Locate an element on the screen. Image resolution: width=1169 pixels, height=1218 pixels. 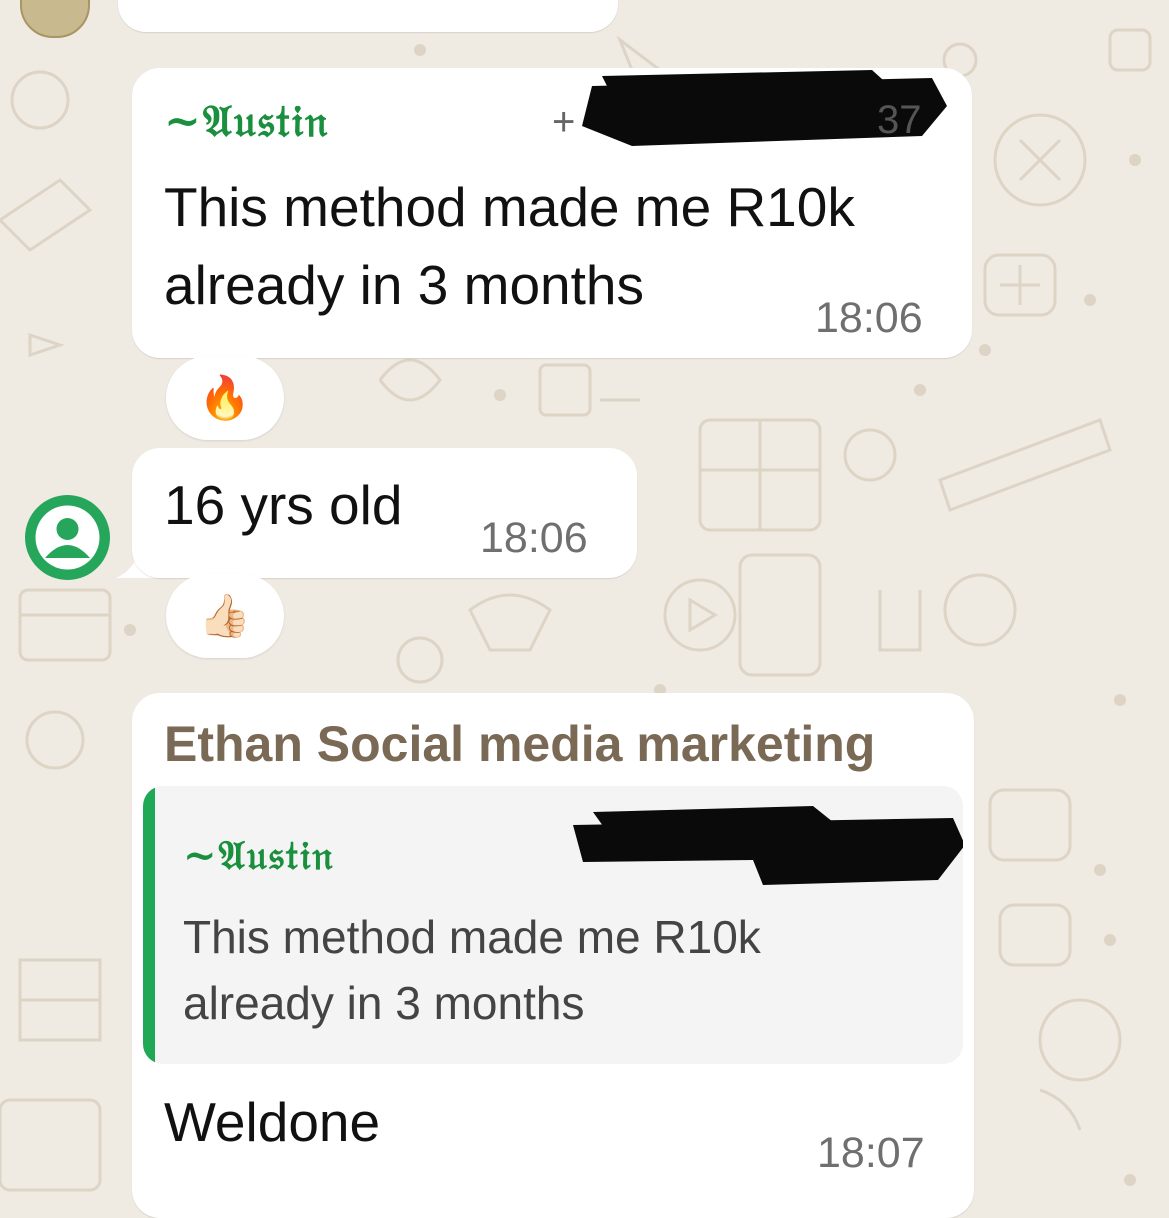
message-timestamp: 18:07 is located at coordinates (871, 1153).